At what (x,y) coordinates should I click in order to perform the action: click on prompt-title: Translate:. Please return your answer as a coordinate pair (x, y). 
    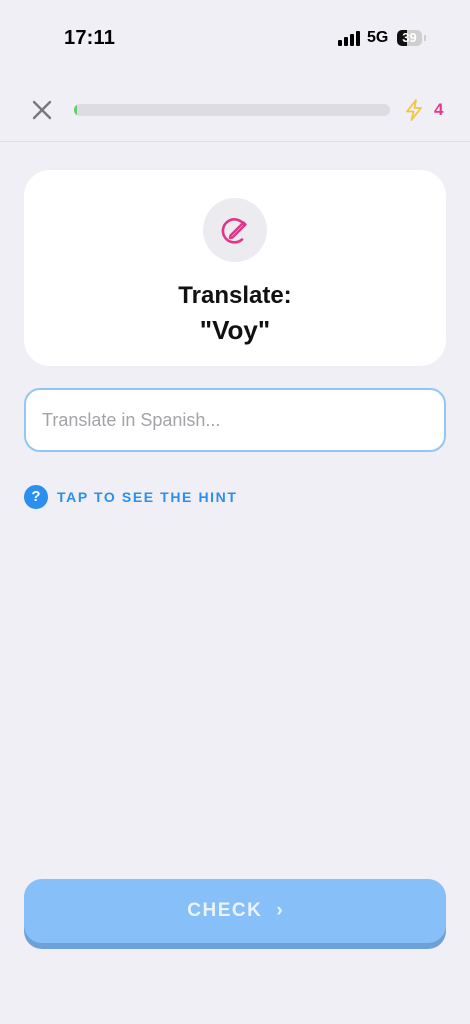
    Looking at the image, I should click on (235, 295).